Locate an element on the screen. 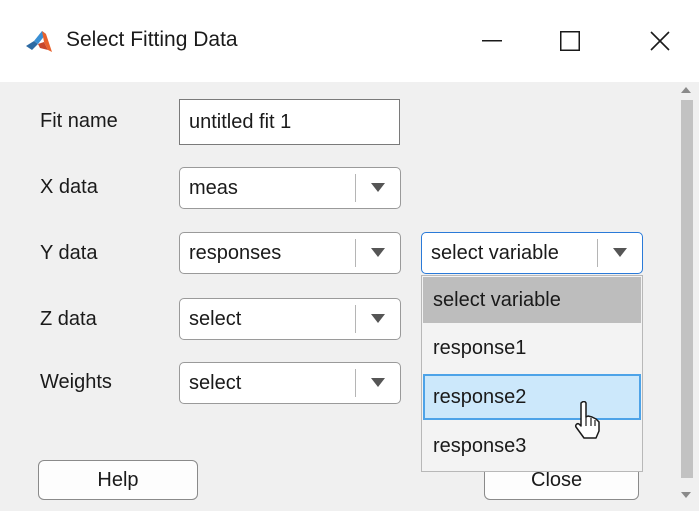 The height and width of the screenshot is (511, 699). help-button: Help is located at coordinates (118, 480).